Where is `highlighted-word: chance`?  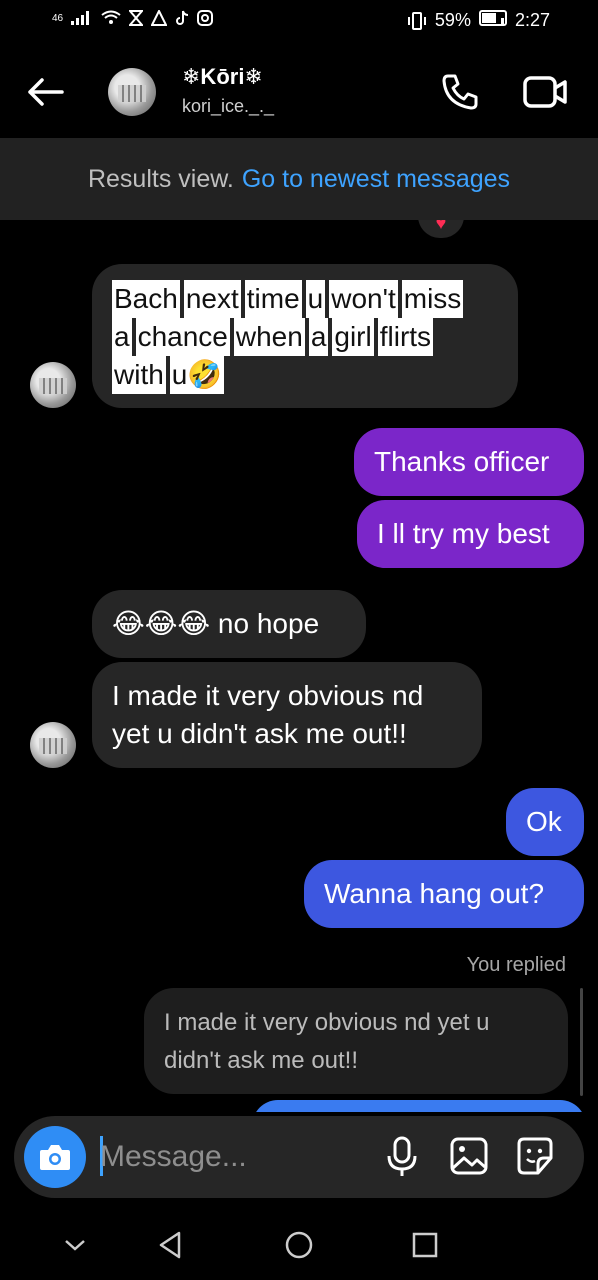
highlighted-word: chance is located at coordinates (182, 337).